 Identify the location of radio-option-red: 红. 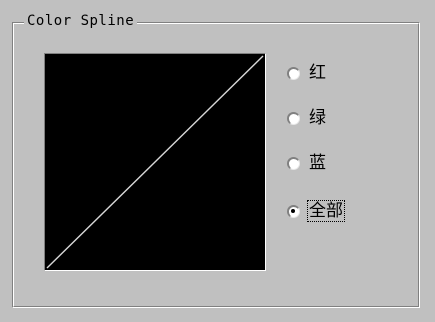
(307, 73).